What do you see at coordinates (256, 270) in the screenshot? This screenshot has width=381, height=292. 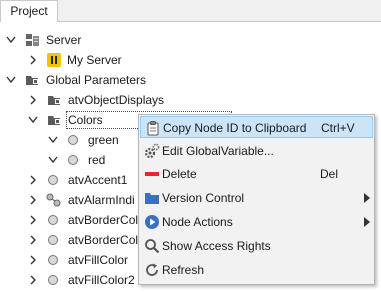 I see `menu-item-refresh: Refresh` at bounding box center [256, 270].